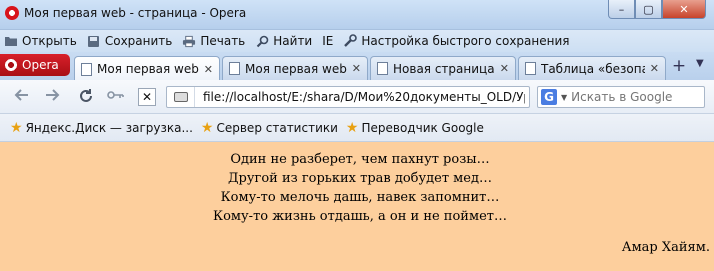  I want to click on poem-author: Амар Хайям., so click(665, 247).